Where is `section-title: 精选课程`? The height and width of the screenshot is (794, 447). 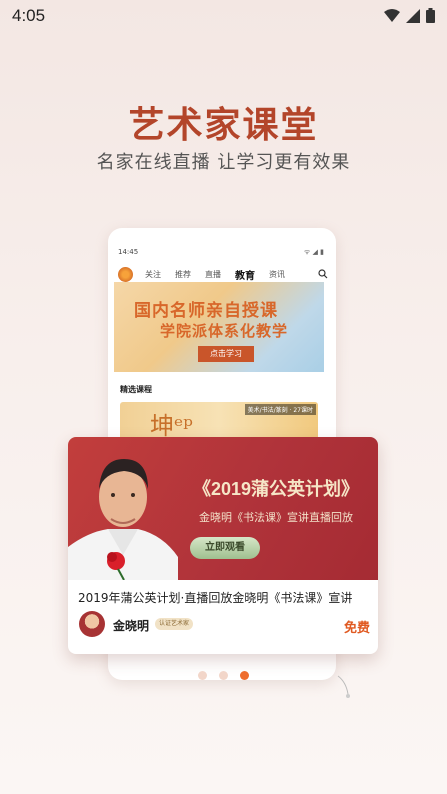 section-title: 精选课程 is located at coordinates (136, 389).